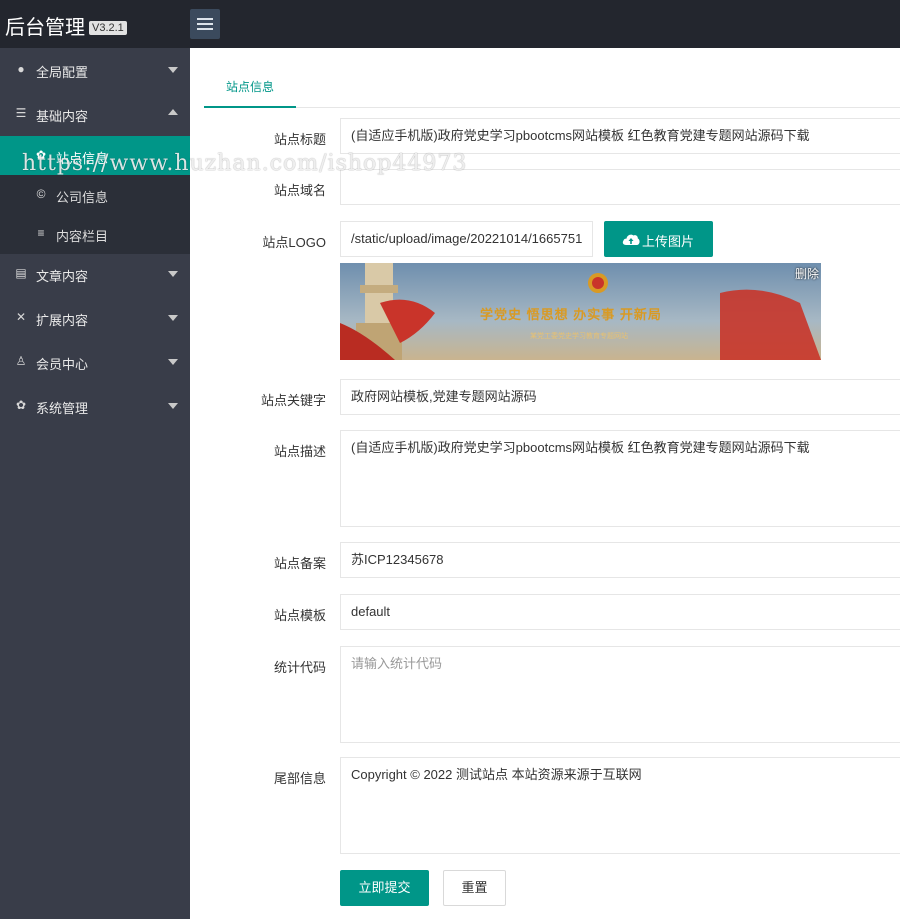 Image resolution: width=900 pixels, height=919 pixels. Describe the element at coordinates (658, 239) in the screenshot. I see `upload-image-button: 上传图片` at that location.